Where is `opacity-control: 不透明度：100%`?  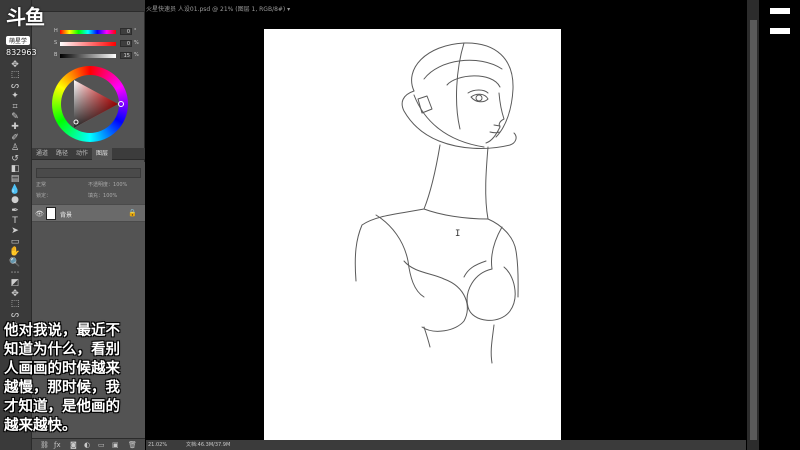
opacity-control: 不透明度：100% is located at coordinates (107, 184).